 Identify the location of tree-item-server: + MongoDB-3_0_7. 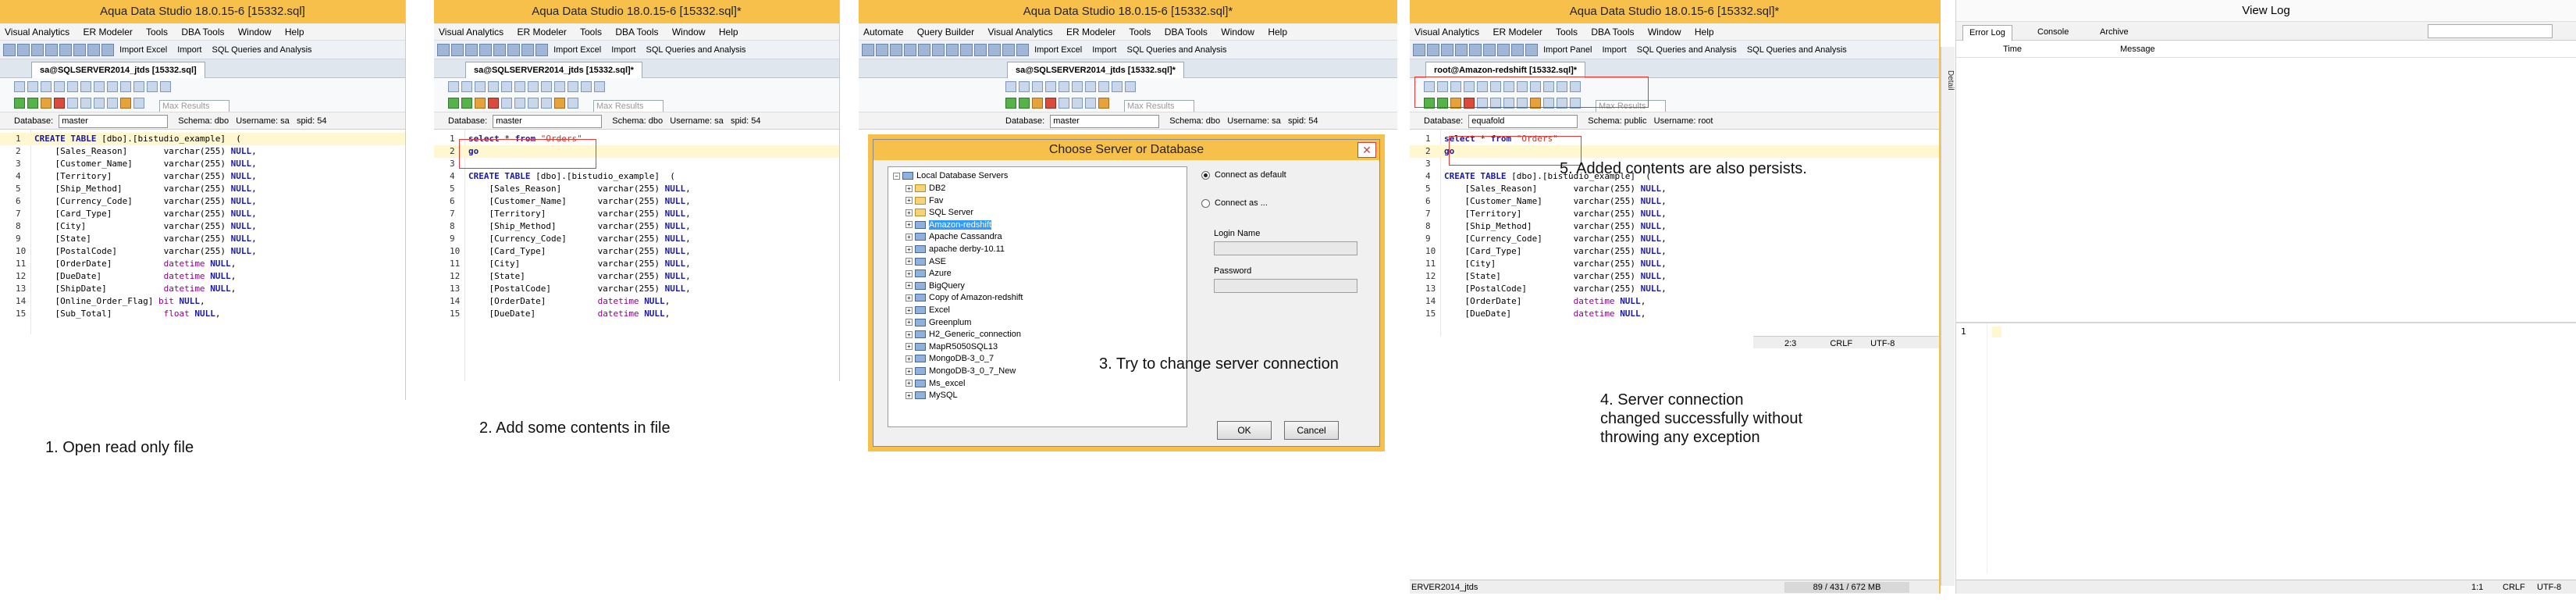
(950, 358).